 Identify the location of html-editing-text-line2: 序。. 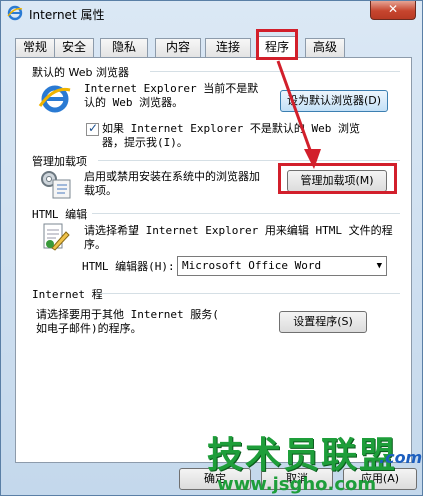
(95, 244).